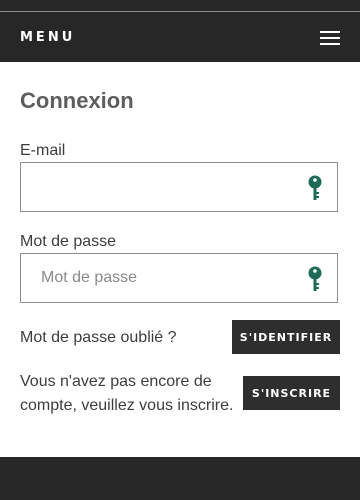 The height and width of the screenshot is (500, 360). Describe the element at coordinates (47, 37) in the screenshot. I see `menu-label: MENU` at that location.